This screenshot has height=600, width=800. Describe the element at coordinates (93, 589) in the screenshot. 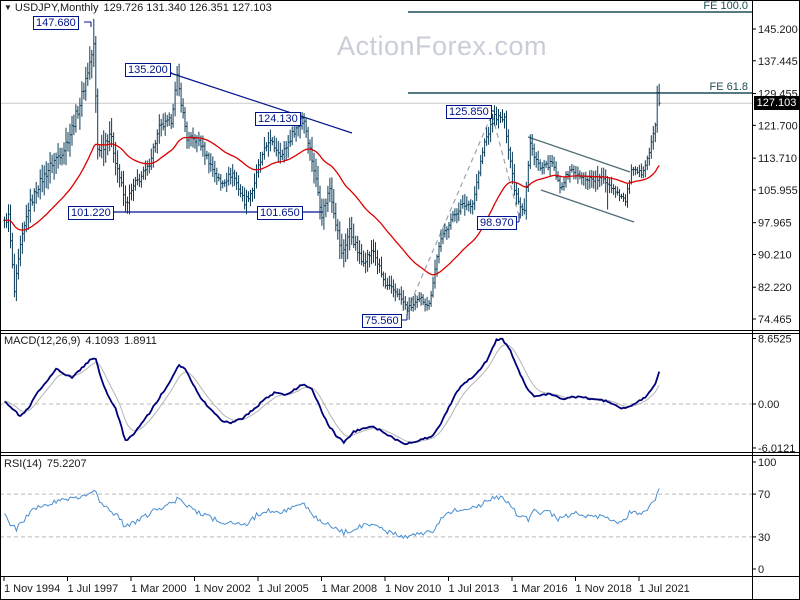

I see `time-axis-label: 1 Jul 1997` at that location.